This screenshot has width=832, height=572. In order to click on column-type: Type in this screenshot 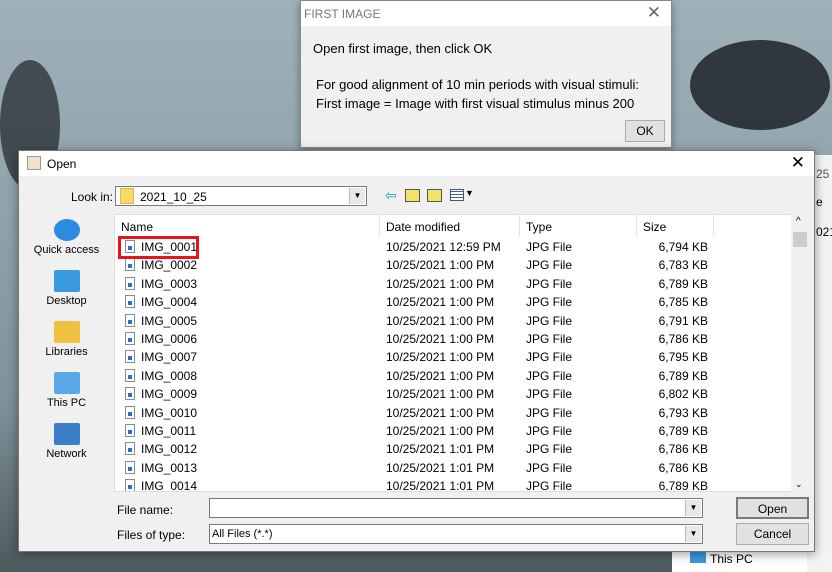, I will do `click(578, 226)`.